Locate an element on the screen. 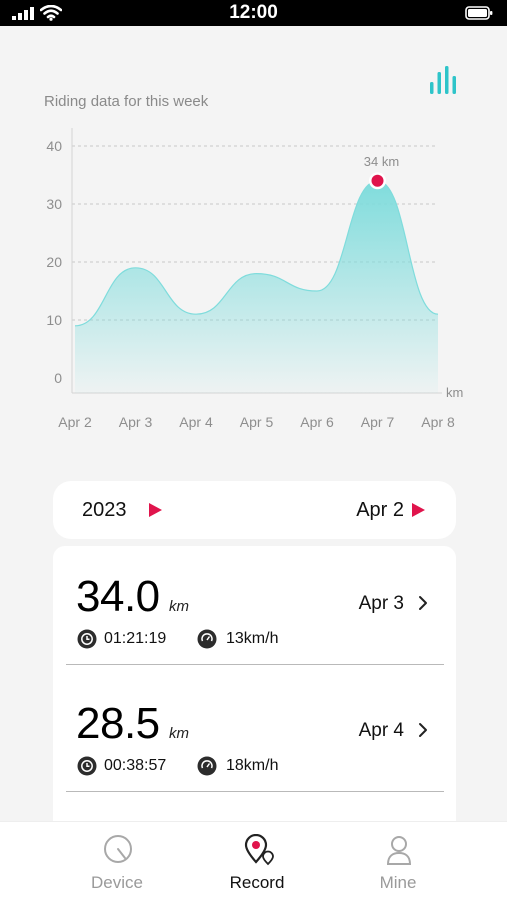 The height and width of the screenshot is (900, 507). record-distance: 28.5 is located at coordinates (118, 723).